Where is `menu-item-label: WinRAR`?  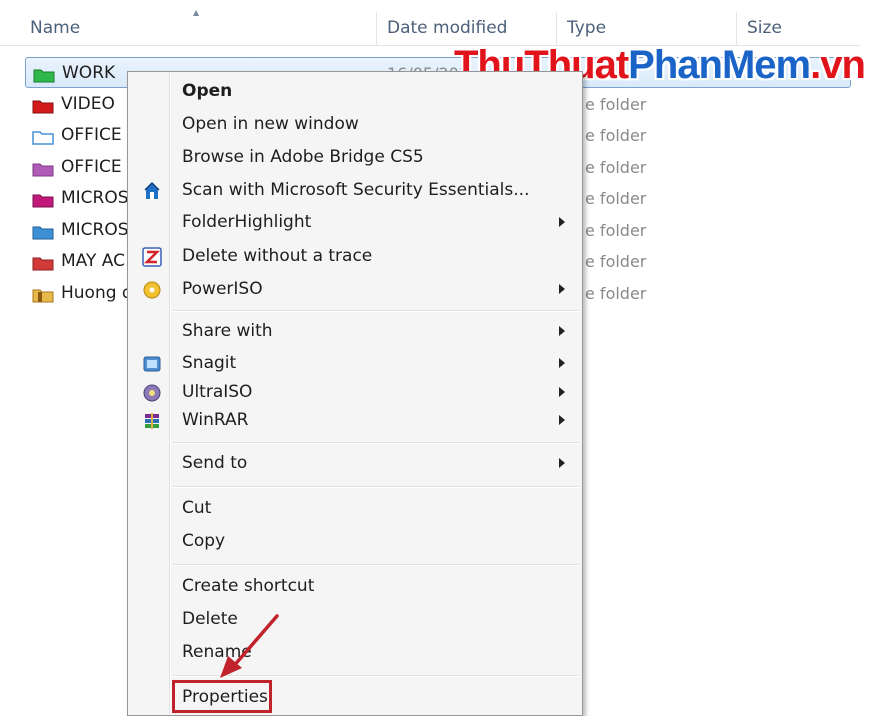
menu-item-label: WinRAR is located at coordinates (215, 420).